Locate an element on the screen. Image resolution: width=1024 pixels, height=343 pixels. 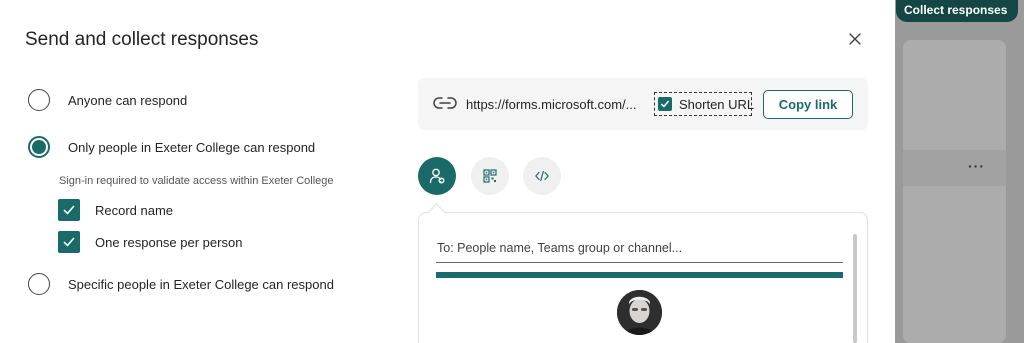
close-icon is located at coordinates (855, 39).